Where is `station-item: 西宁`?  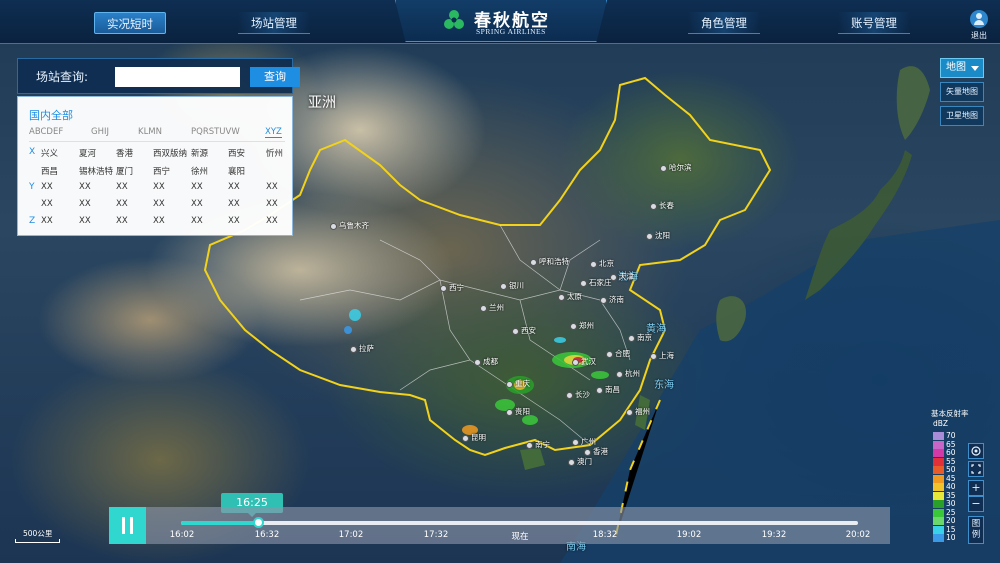
station-item: 西宁 is located at coordinates (161, 171).